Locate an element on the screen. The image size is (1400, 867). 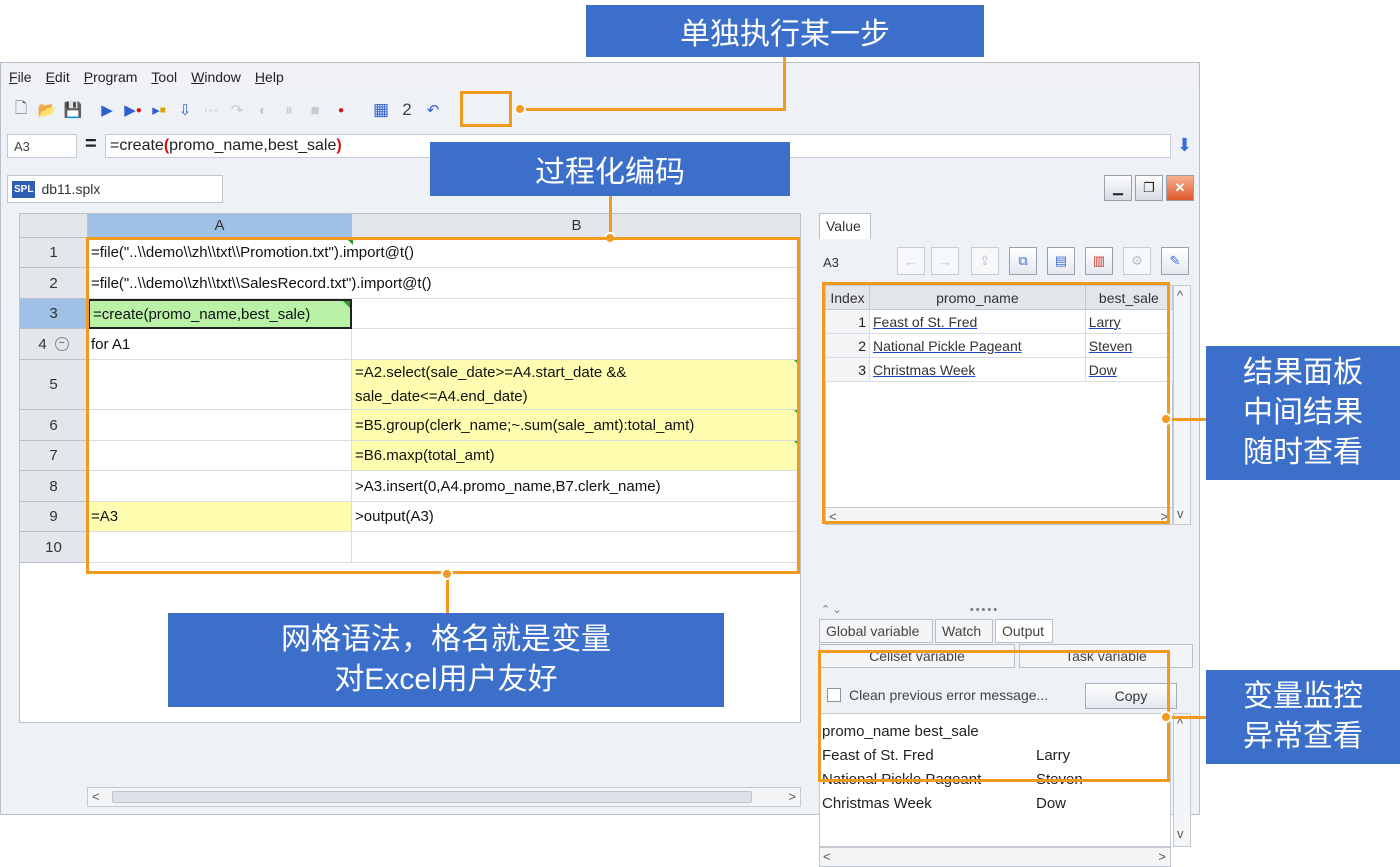
connector-grid is located at coordinates (447, 594).